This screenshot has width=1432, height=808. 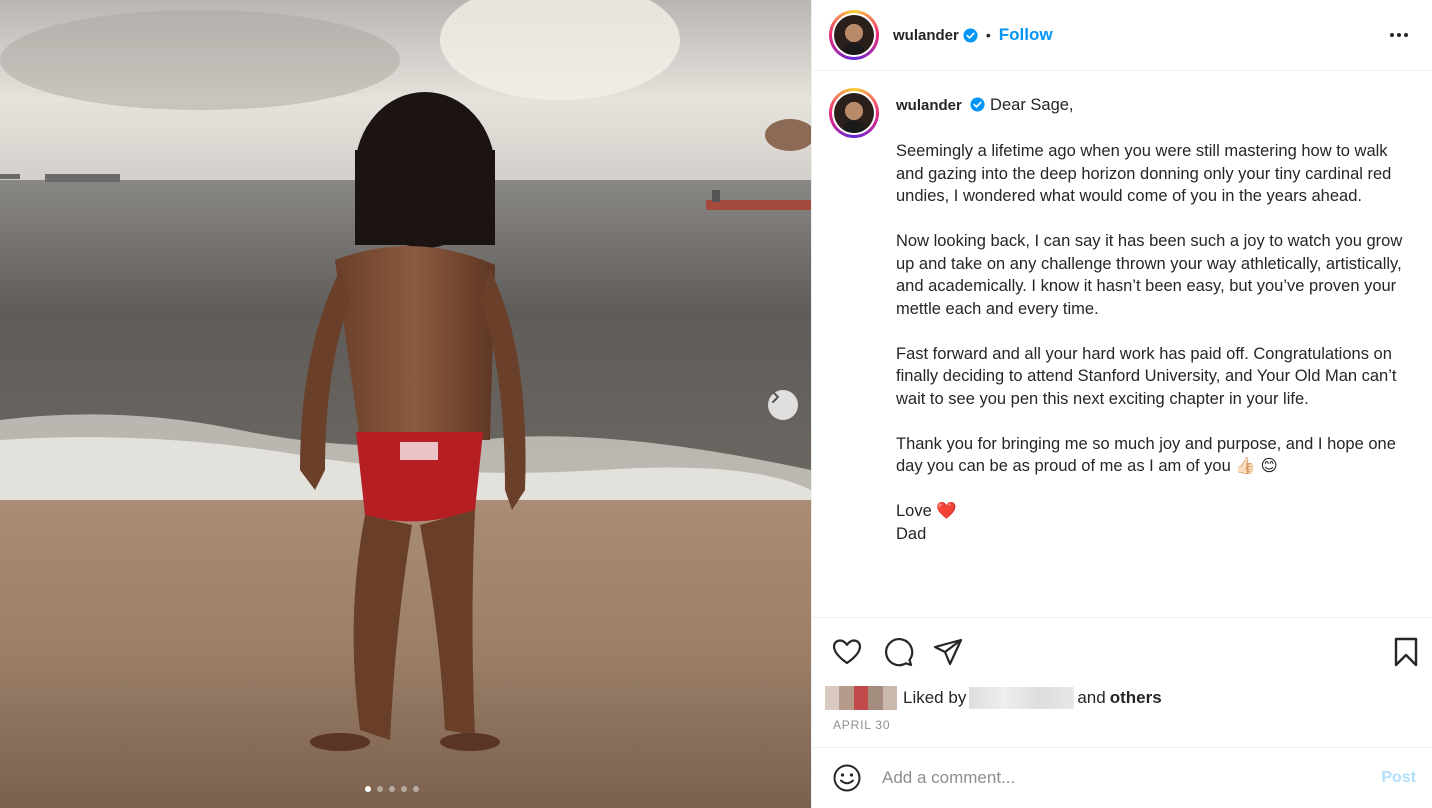 I want to click on likes-others-link: others, so click(x=1136, y=698).